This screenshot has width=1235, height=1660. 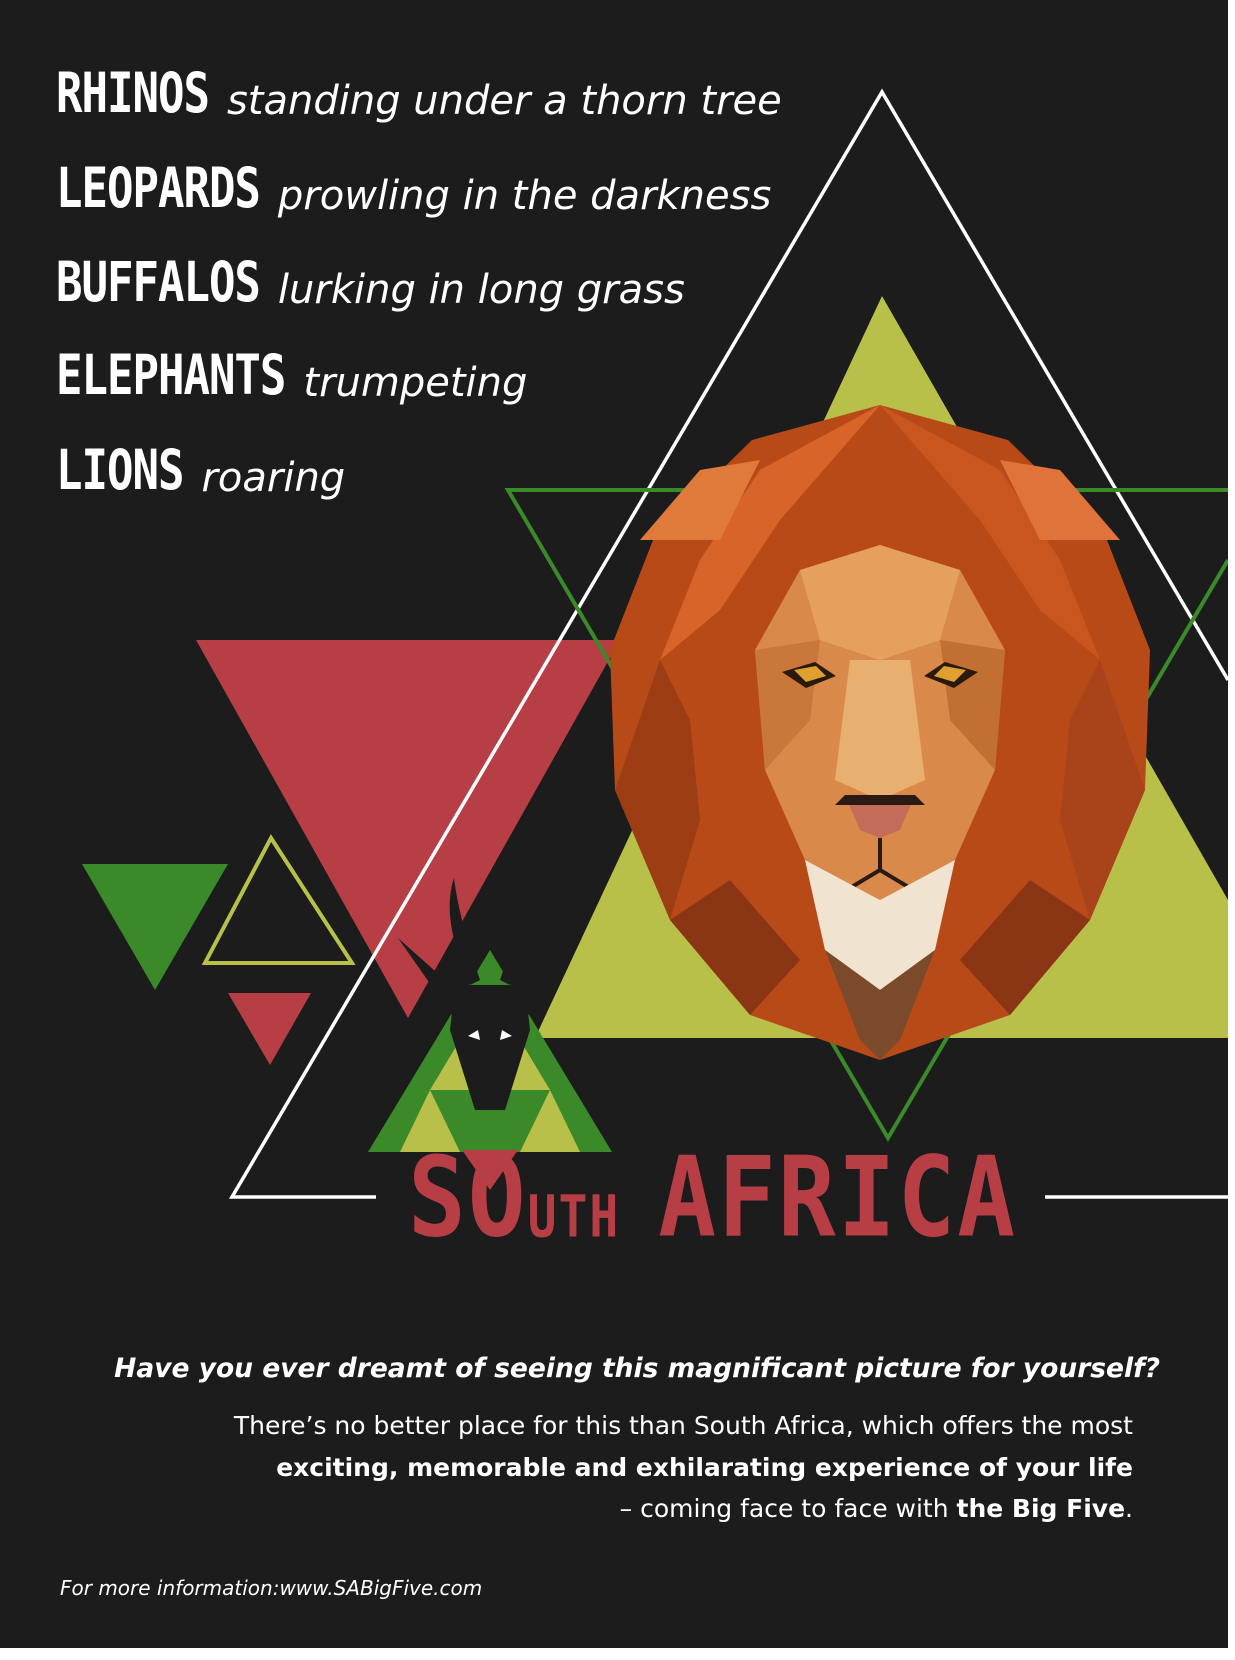 I want to click on south-africa-title: SOUTH AFRICA, so click(x=712, y=1197).